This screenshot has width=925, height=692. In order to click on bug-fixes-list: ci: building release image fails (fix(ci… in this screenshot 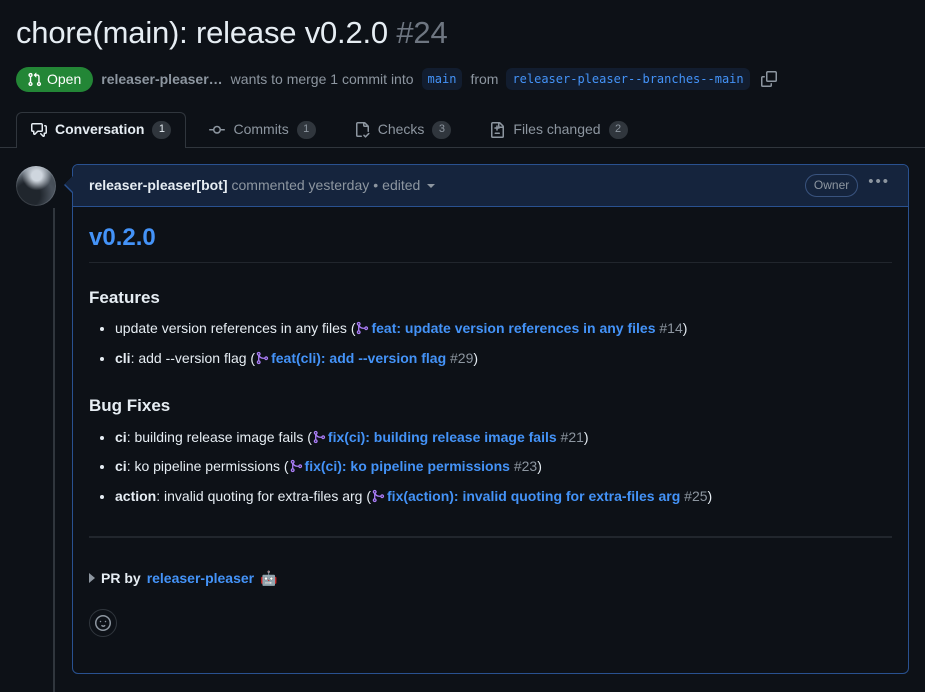, I will do `click(490, 468)`.